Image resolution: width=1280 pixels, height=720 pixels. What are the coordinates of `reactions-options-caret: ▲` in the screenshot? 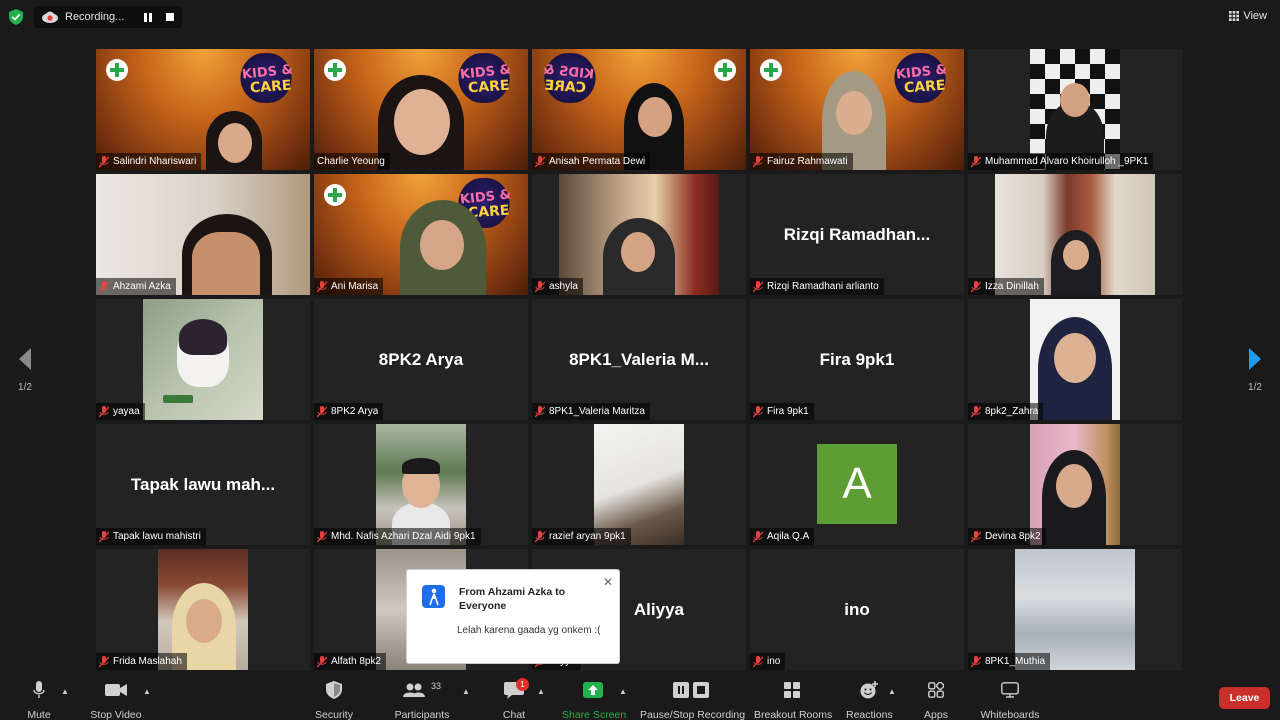 It's located at (892, 691).